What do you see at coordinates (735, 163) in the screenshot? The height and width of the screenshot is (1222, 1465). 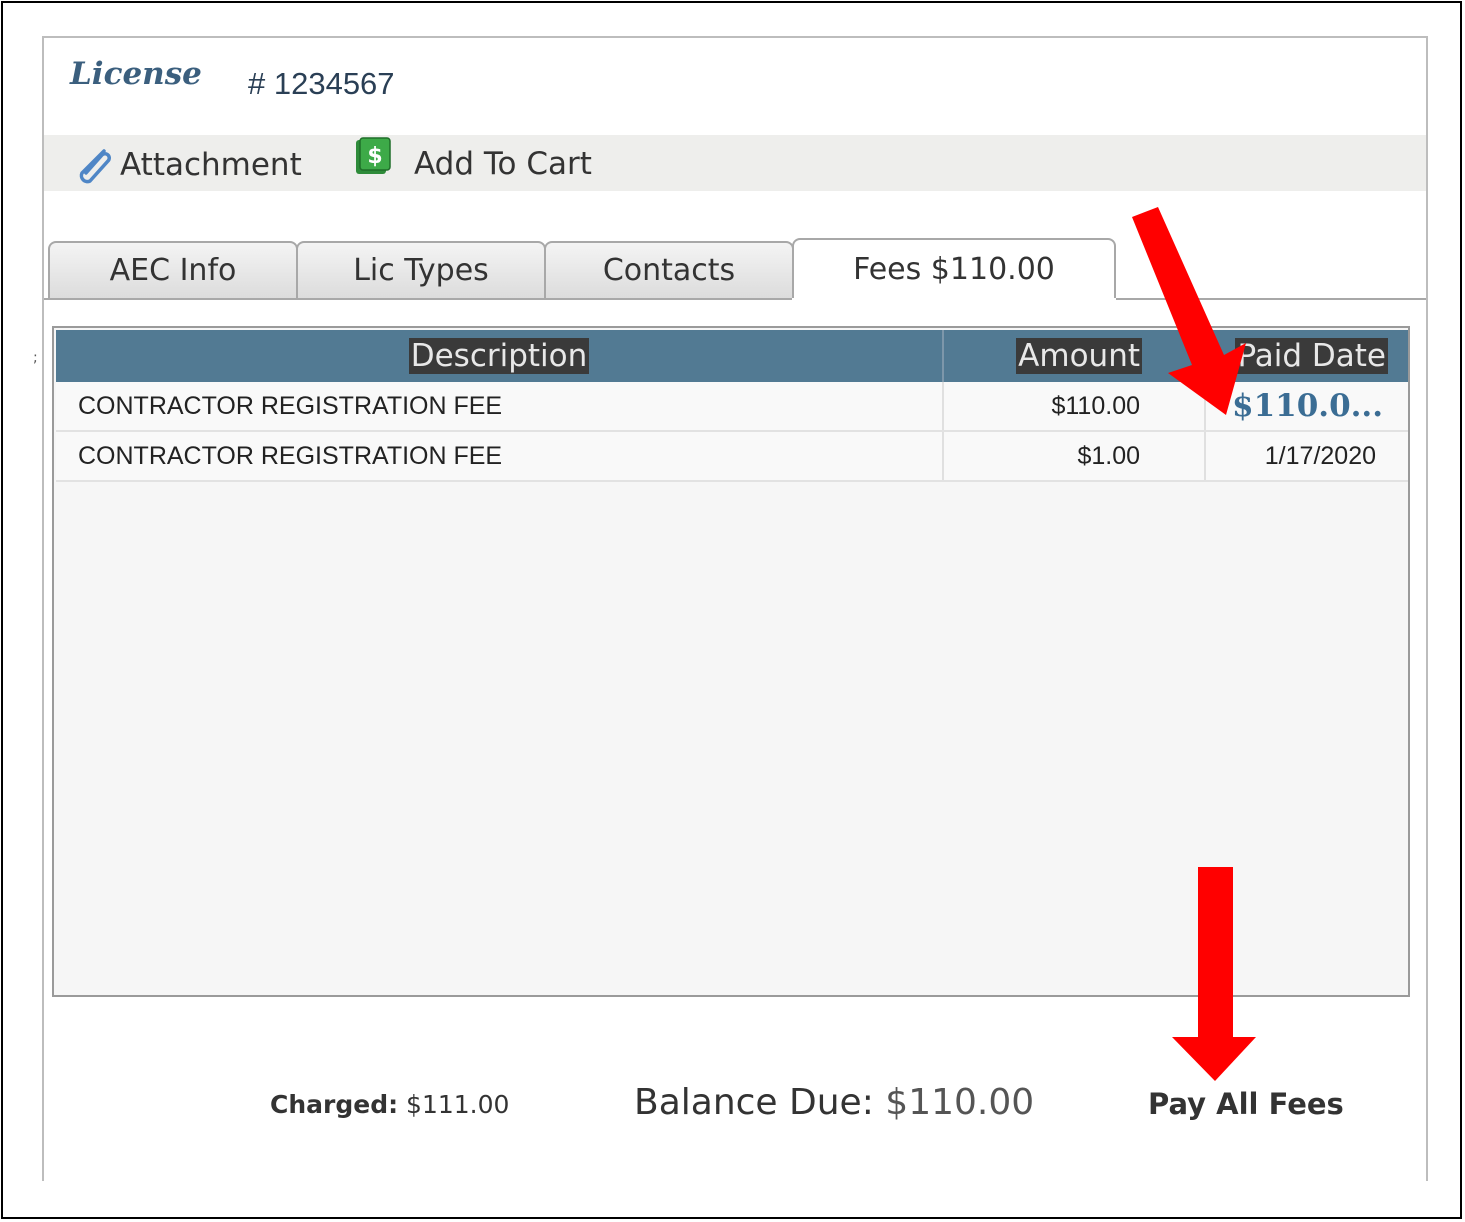 I see `toolbar: Attachment $ Add To Cart` at bounding box center [735, 163].